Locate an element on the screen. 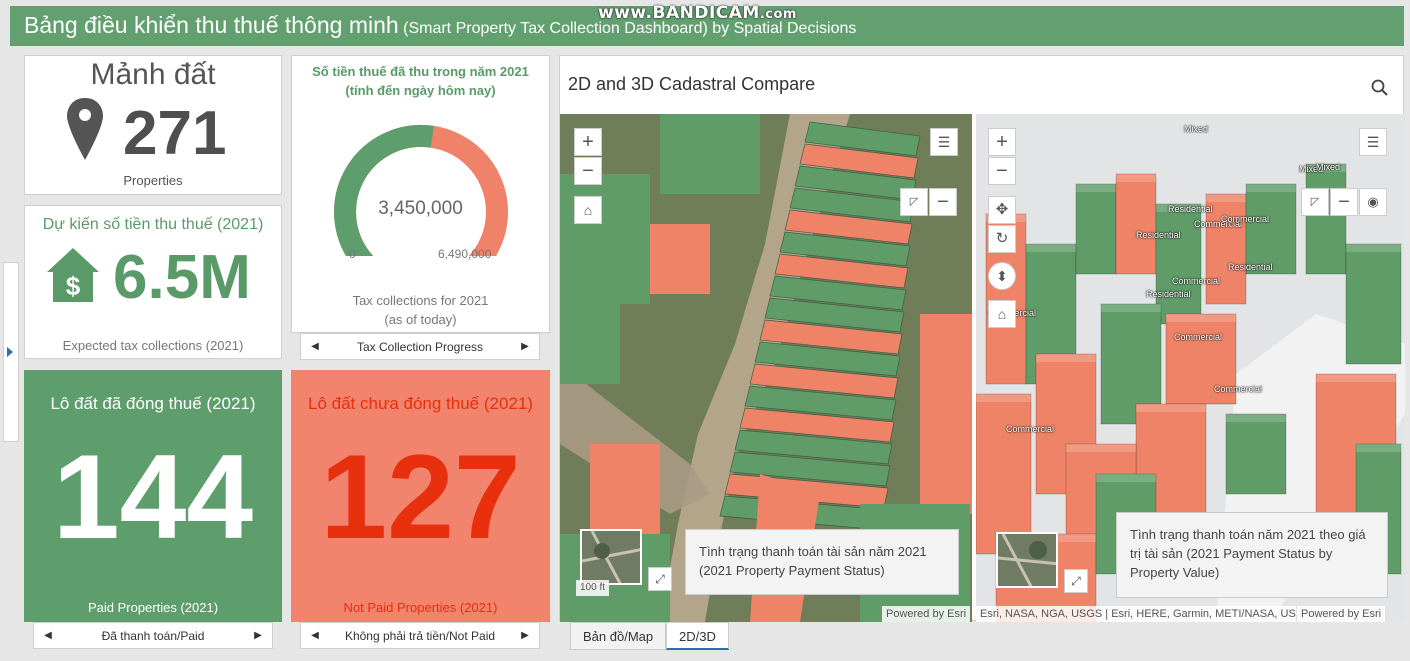 Image resolution: width=1410 pixels, height=661 pixels. unpaid-count: 127 is located at coordinates (420, 497).